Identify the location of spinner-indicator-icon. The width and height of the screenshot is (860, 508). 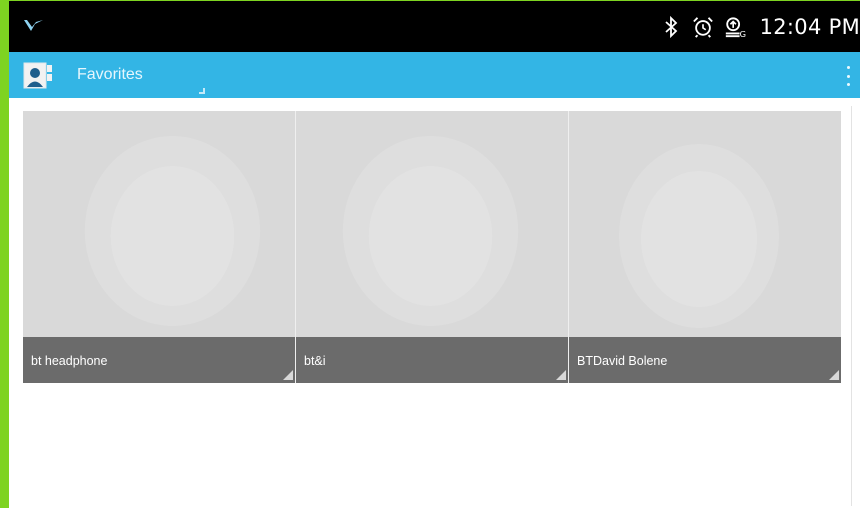
(202, 91).